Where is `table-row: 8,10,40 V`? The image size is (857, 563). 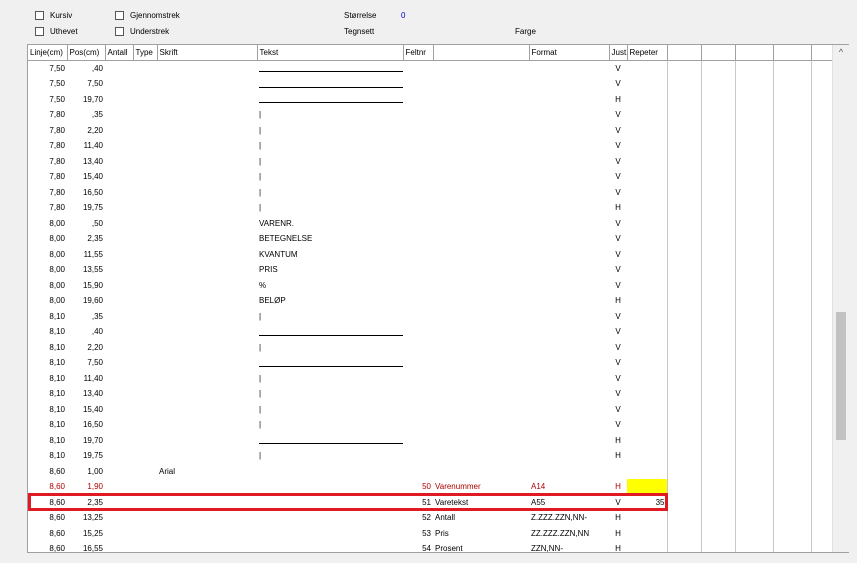 table-row: 8,10,40 V is located at coordinates (438, 332).